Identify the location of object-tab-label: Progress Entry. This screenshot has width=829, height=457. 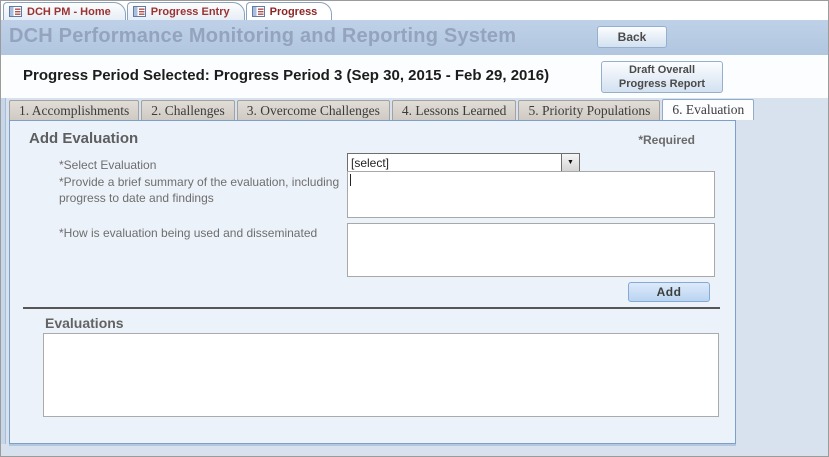
(190, 11).